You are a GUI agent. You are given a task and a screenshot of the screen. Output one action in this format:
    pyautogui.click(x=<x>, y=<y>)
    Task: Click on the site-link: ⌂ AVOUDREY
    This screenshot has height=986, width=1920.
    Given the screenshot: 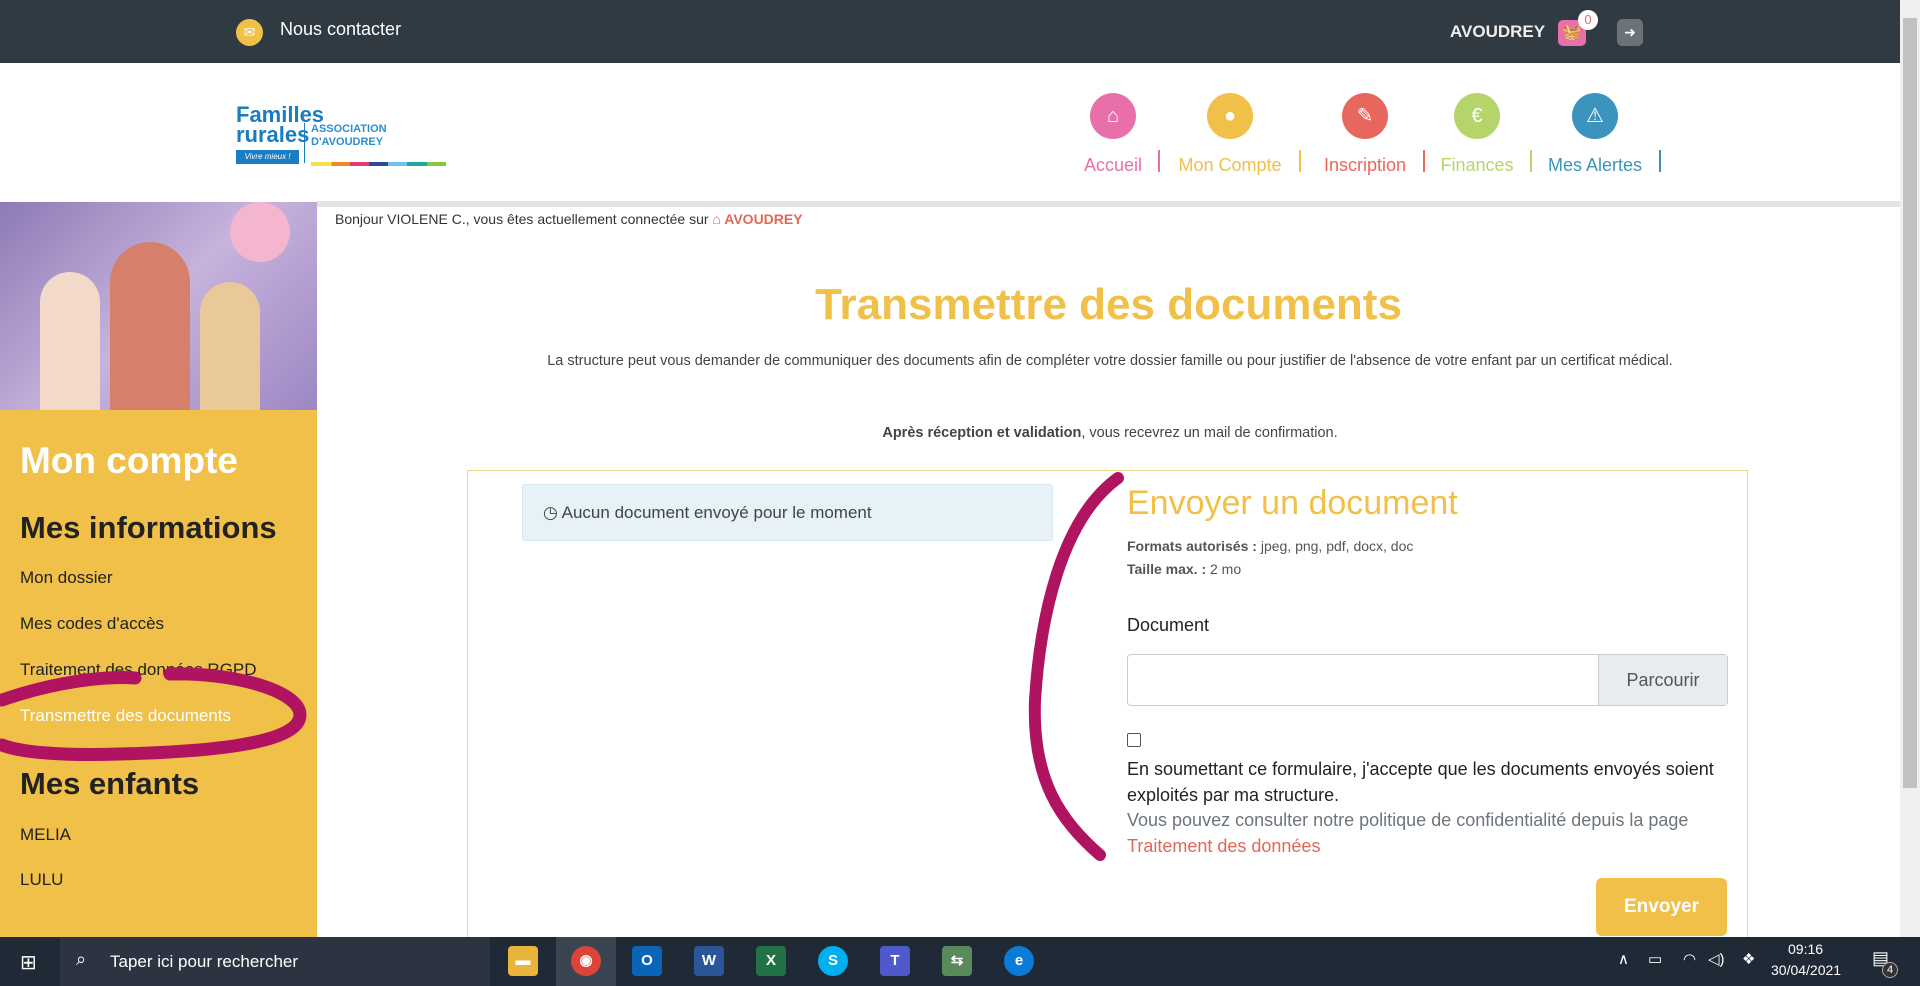 What is the action you would take?
    pyautogui.click(x=757, y=219)
    